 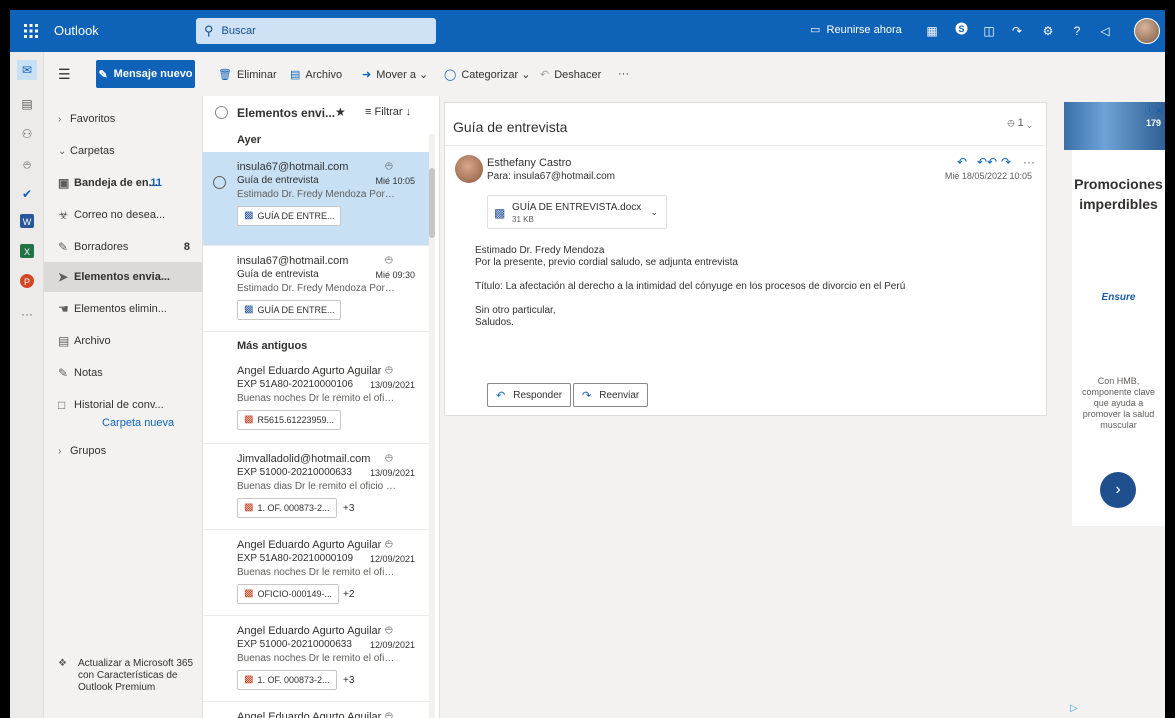 I want to click on powerpoint-app-icon: P, so click(x=27, y=284).